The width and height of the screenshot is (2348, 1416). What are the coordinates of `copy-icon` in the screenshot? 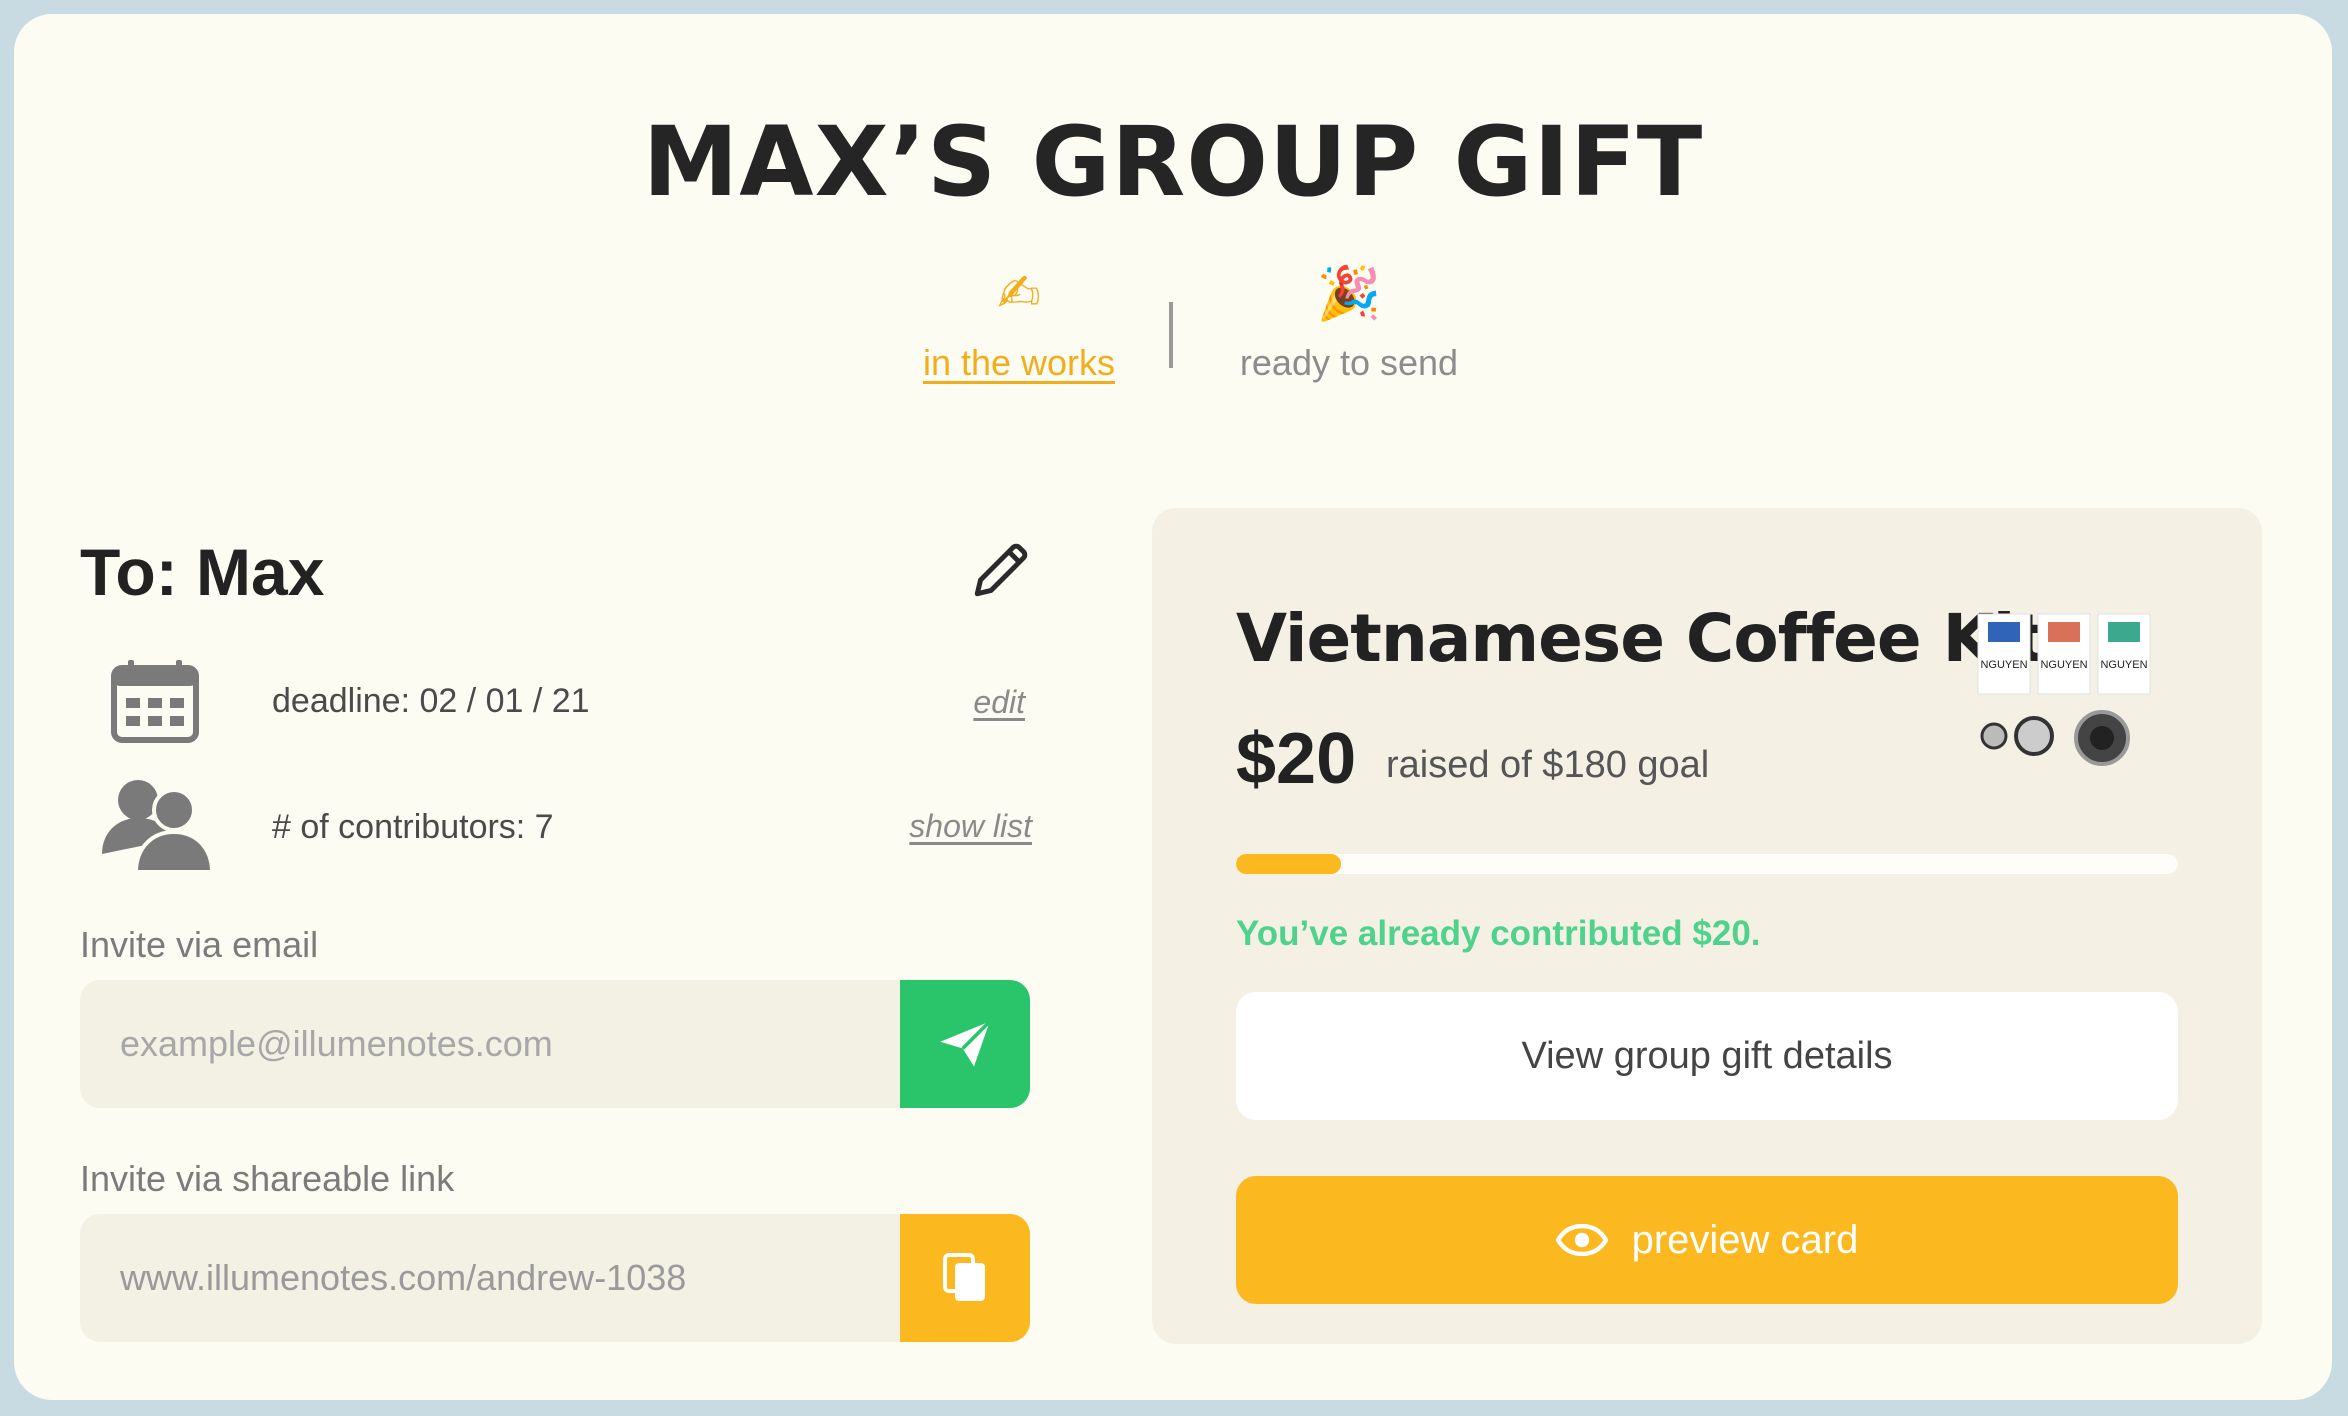 It's located at (964, 1277).